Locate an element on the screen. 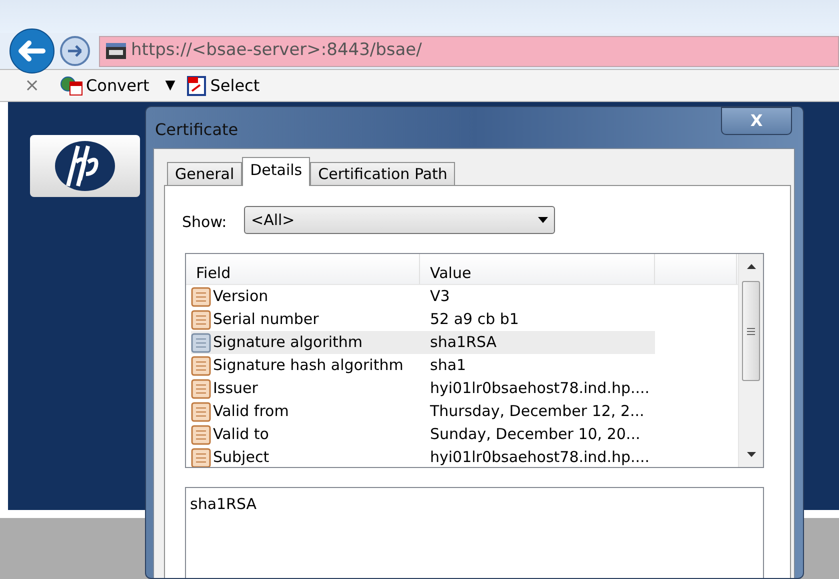 The width and height of the screenshot is (839, 579). address-field: https://<bsae-server>:8443/bsae/ is located at coordinates (469, 51).